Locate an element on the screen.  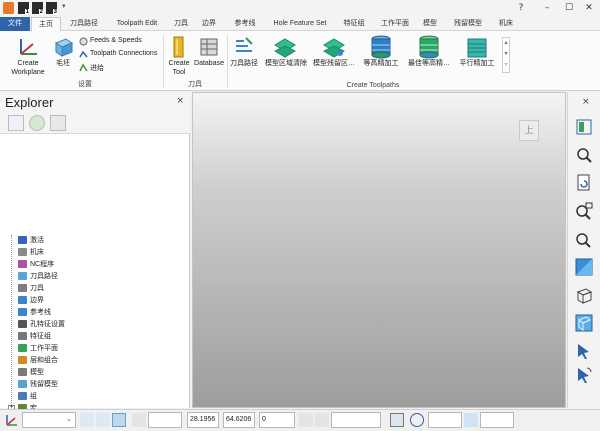
tolerance-field is located at coordinates (445, 420).